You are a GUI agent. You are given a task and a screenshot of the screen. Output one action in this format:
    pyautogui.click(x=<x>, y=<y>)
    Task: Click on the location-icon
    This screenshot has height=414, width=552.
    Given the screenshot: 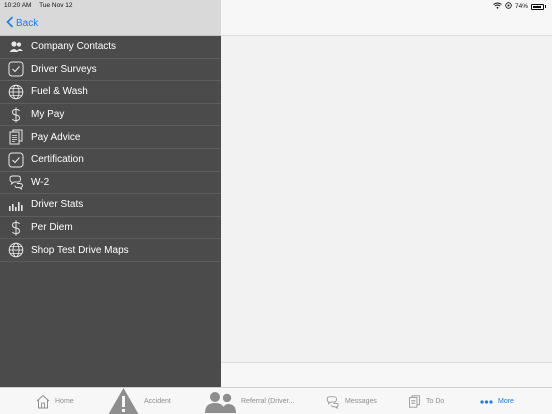 What is the action you would take?
    pyautogui.click(x=508, y=6)
    